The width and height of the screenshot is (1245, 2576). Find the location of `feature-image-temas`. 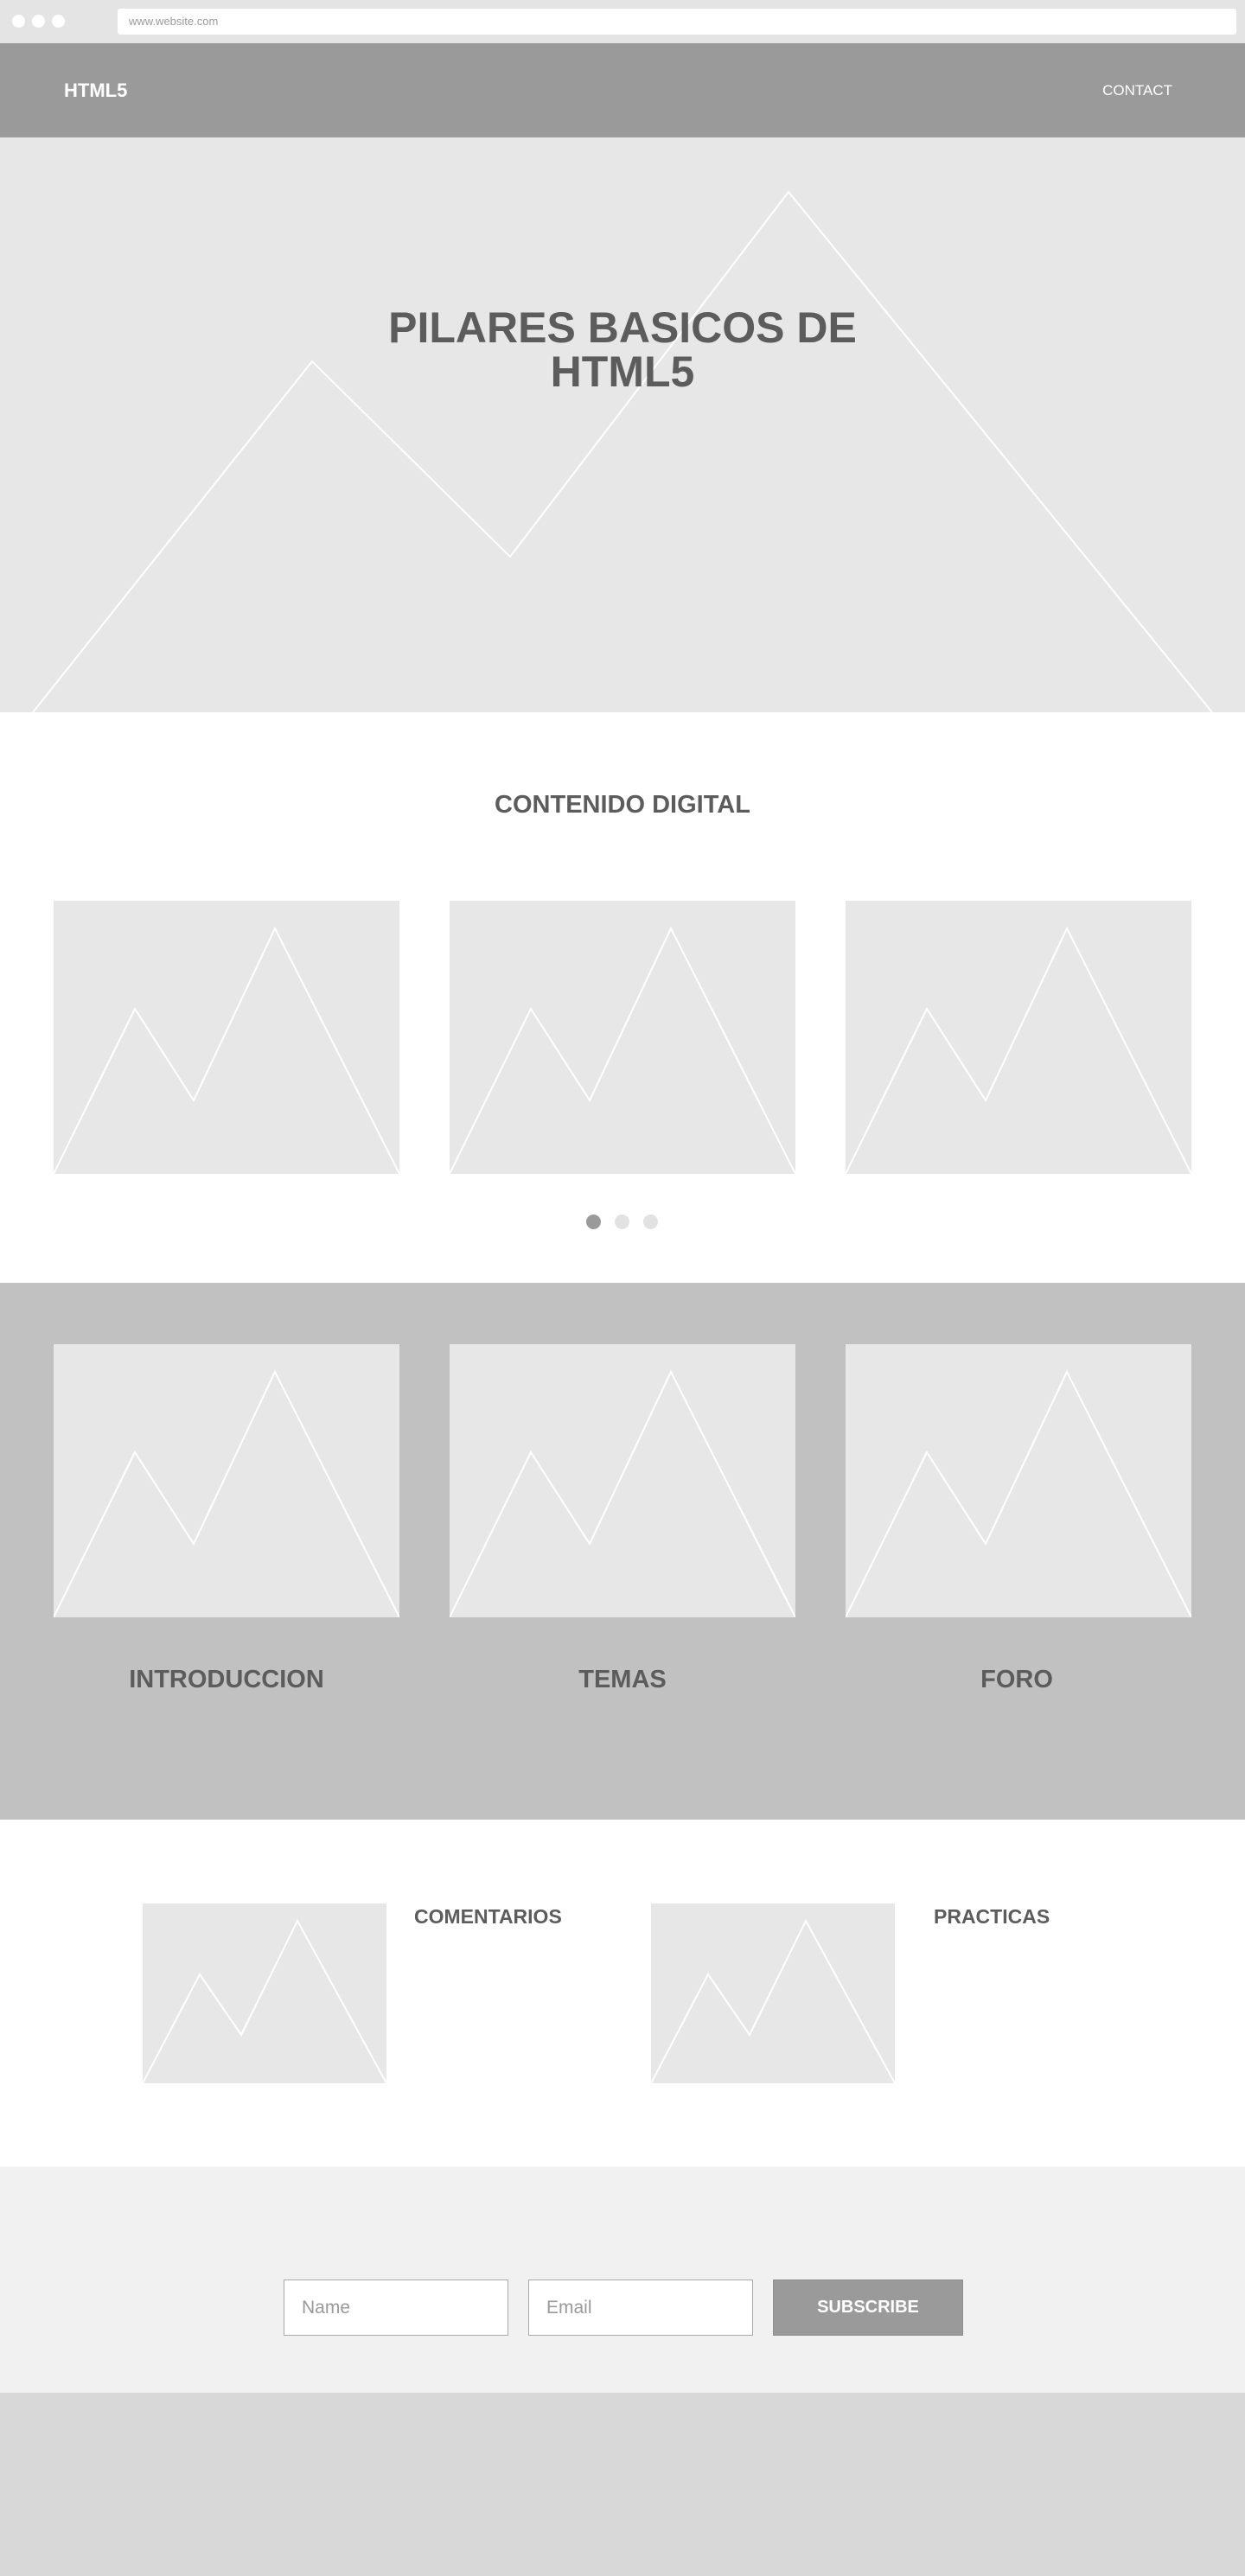

feature-image-temas is located at coordinates (622, 1480).